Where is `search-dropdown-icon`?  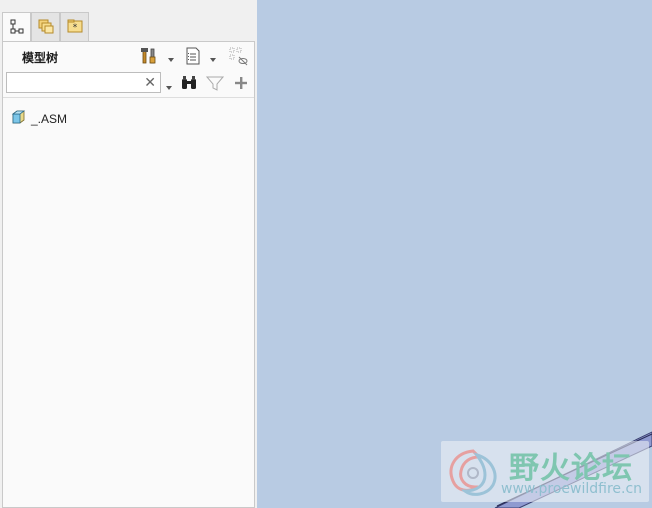
search-dropdown-icon is located at coordinates (169, 85).